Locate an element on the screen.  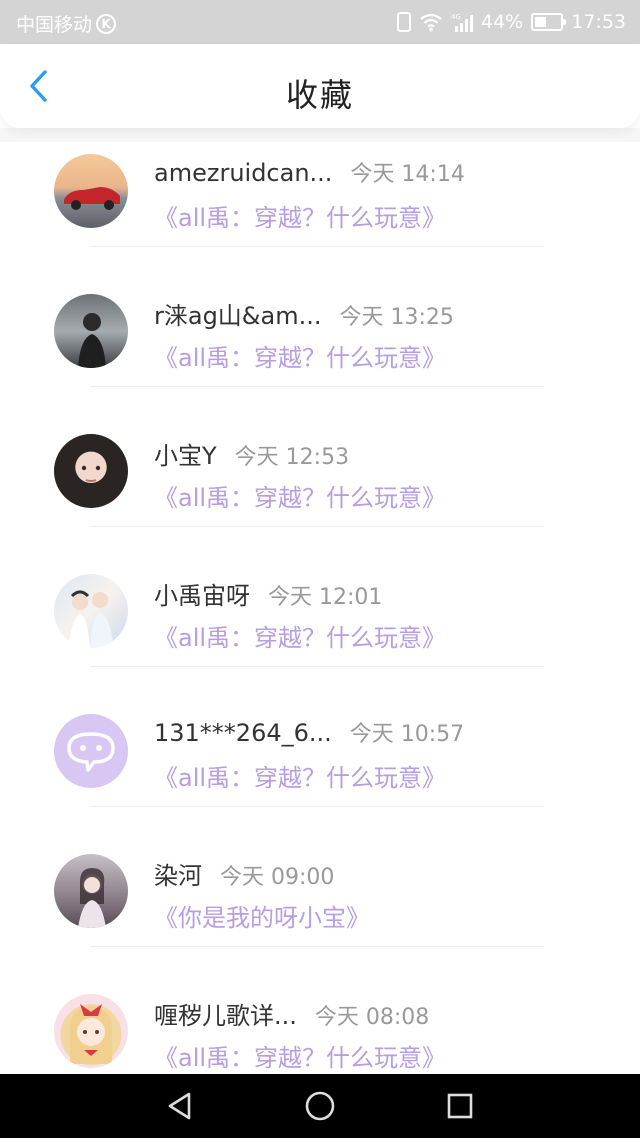
list-item: 131***264_6... 今天 10:57 《all禹：穿越？什么玩意》 is located at coordinates (320, 772).